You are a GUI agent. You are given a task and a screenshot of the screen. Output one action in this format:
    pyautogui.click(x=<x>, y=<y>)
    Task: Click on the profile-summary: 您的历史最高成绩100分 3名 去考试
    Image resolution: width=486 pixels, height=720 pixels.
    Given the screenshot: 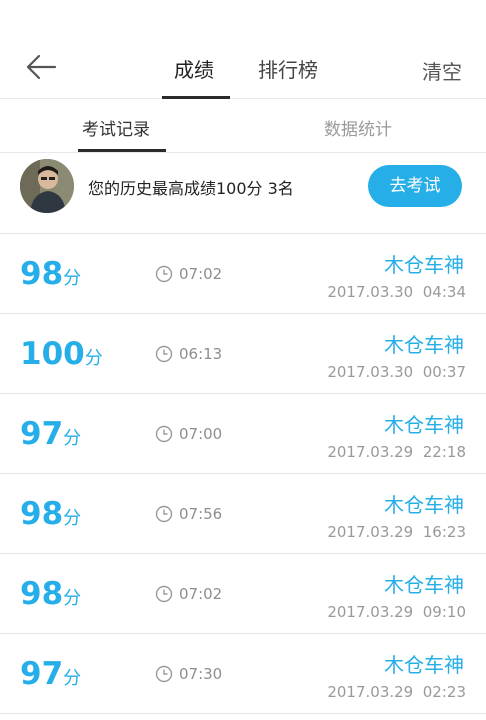 What is the action you would take?
    pyautogui.click(x=243, y=193)
    